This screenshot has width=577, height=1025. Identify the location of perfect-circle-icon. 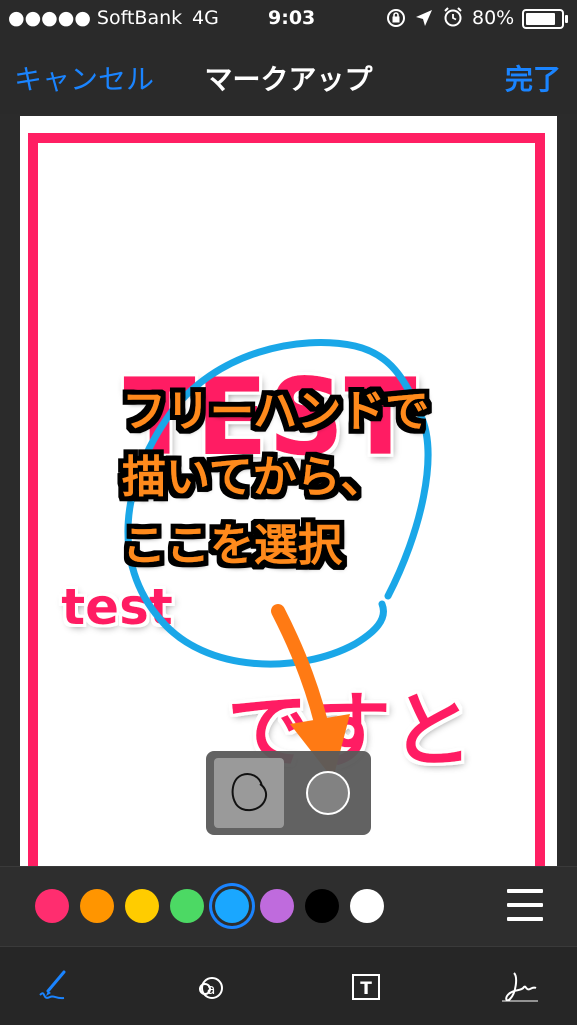
(328, 793).